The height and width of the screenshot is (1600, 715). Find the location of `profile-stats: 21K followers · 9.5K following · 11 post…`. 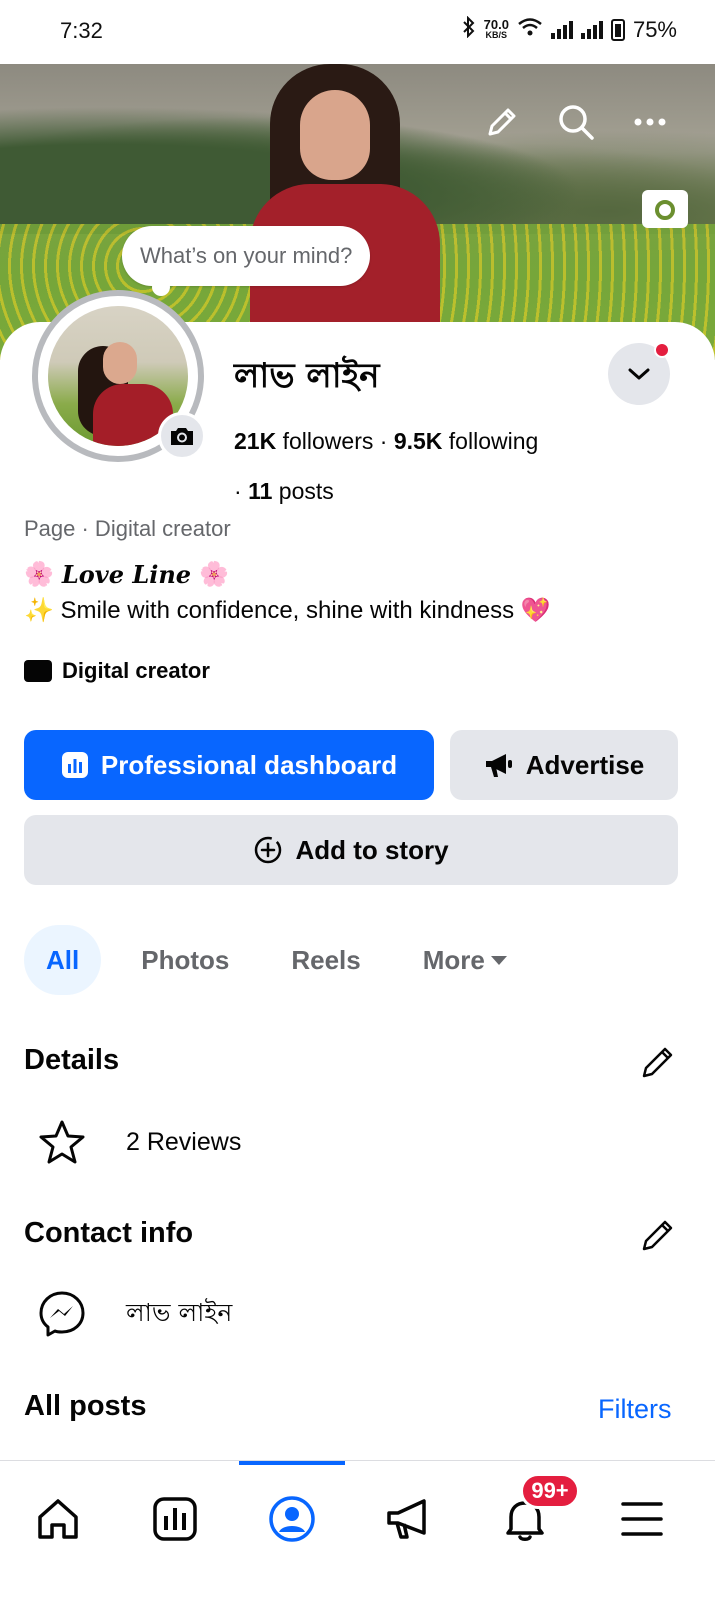

profile-stats: 21K followers · 9.5K following · 11 post… is located at coordinates (424, 466).